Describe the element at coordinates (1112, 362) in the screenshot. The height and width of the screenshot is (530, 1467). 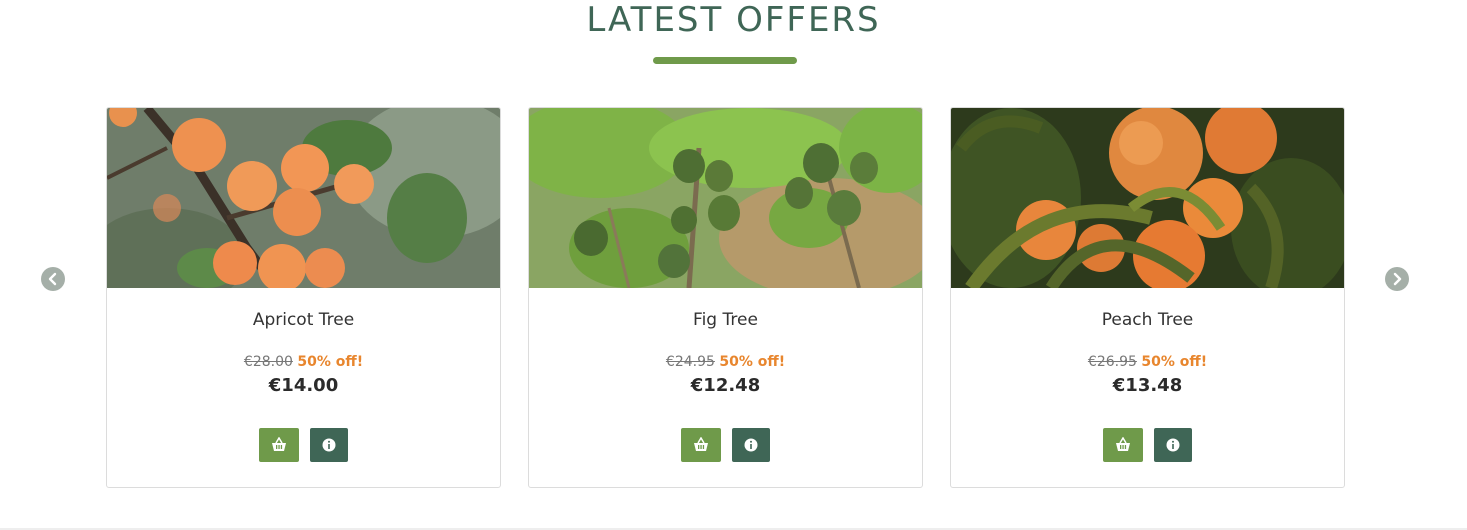
I see `old-price: €26.95` at that location.